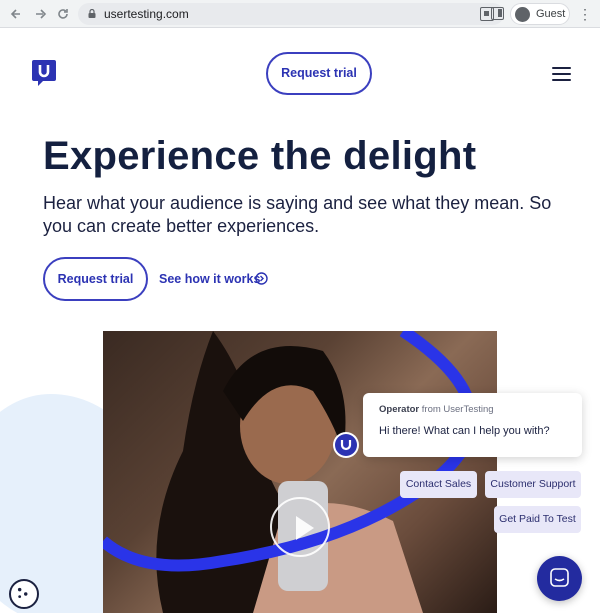  I want to click on request-trial-button: Request trial, so click(319, 73).